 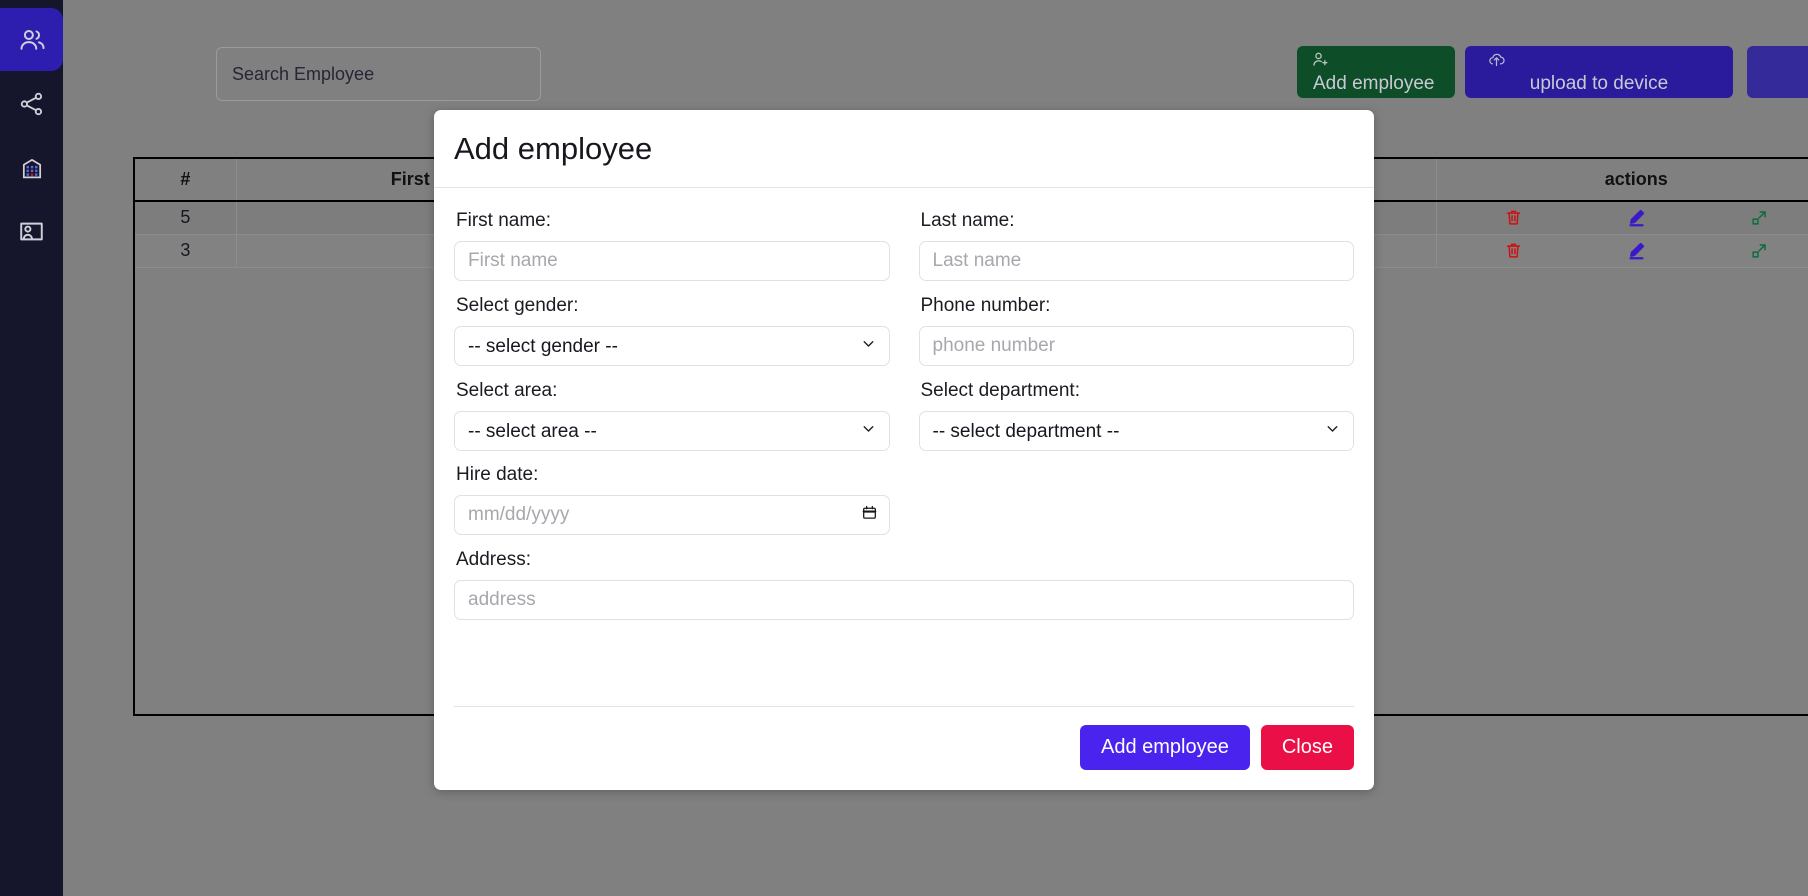 What do you see at coordinates (672, 515) in the screenshot?
I see `hire-date-input` at bounding box center [672, 515].